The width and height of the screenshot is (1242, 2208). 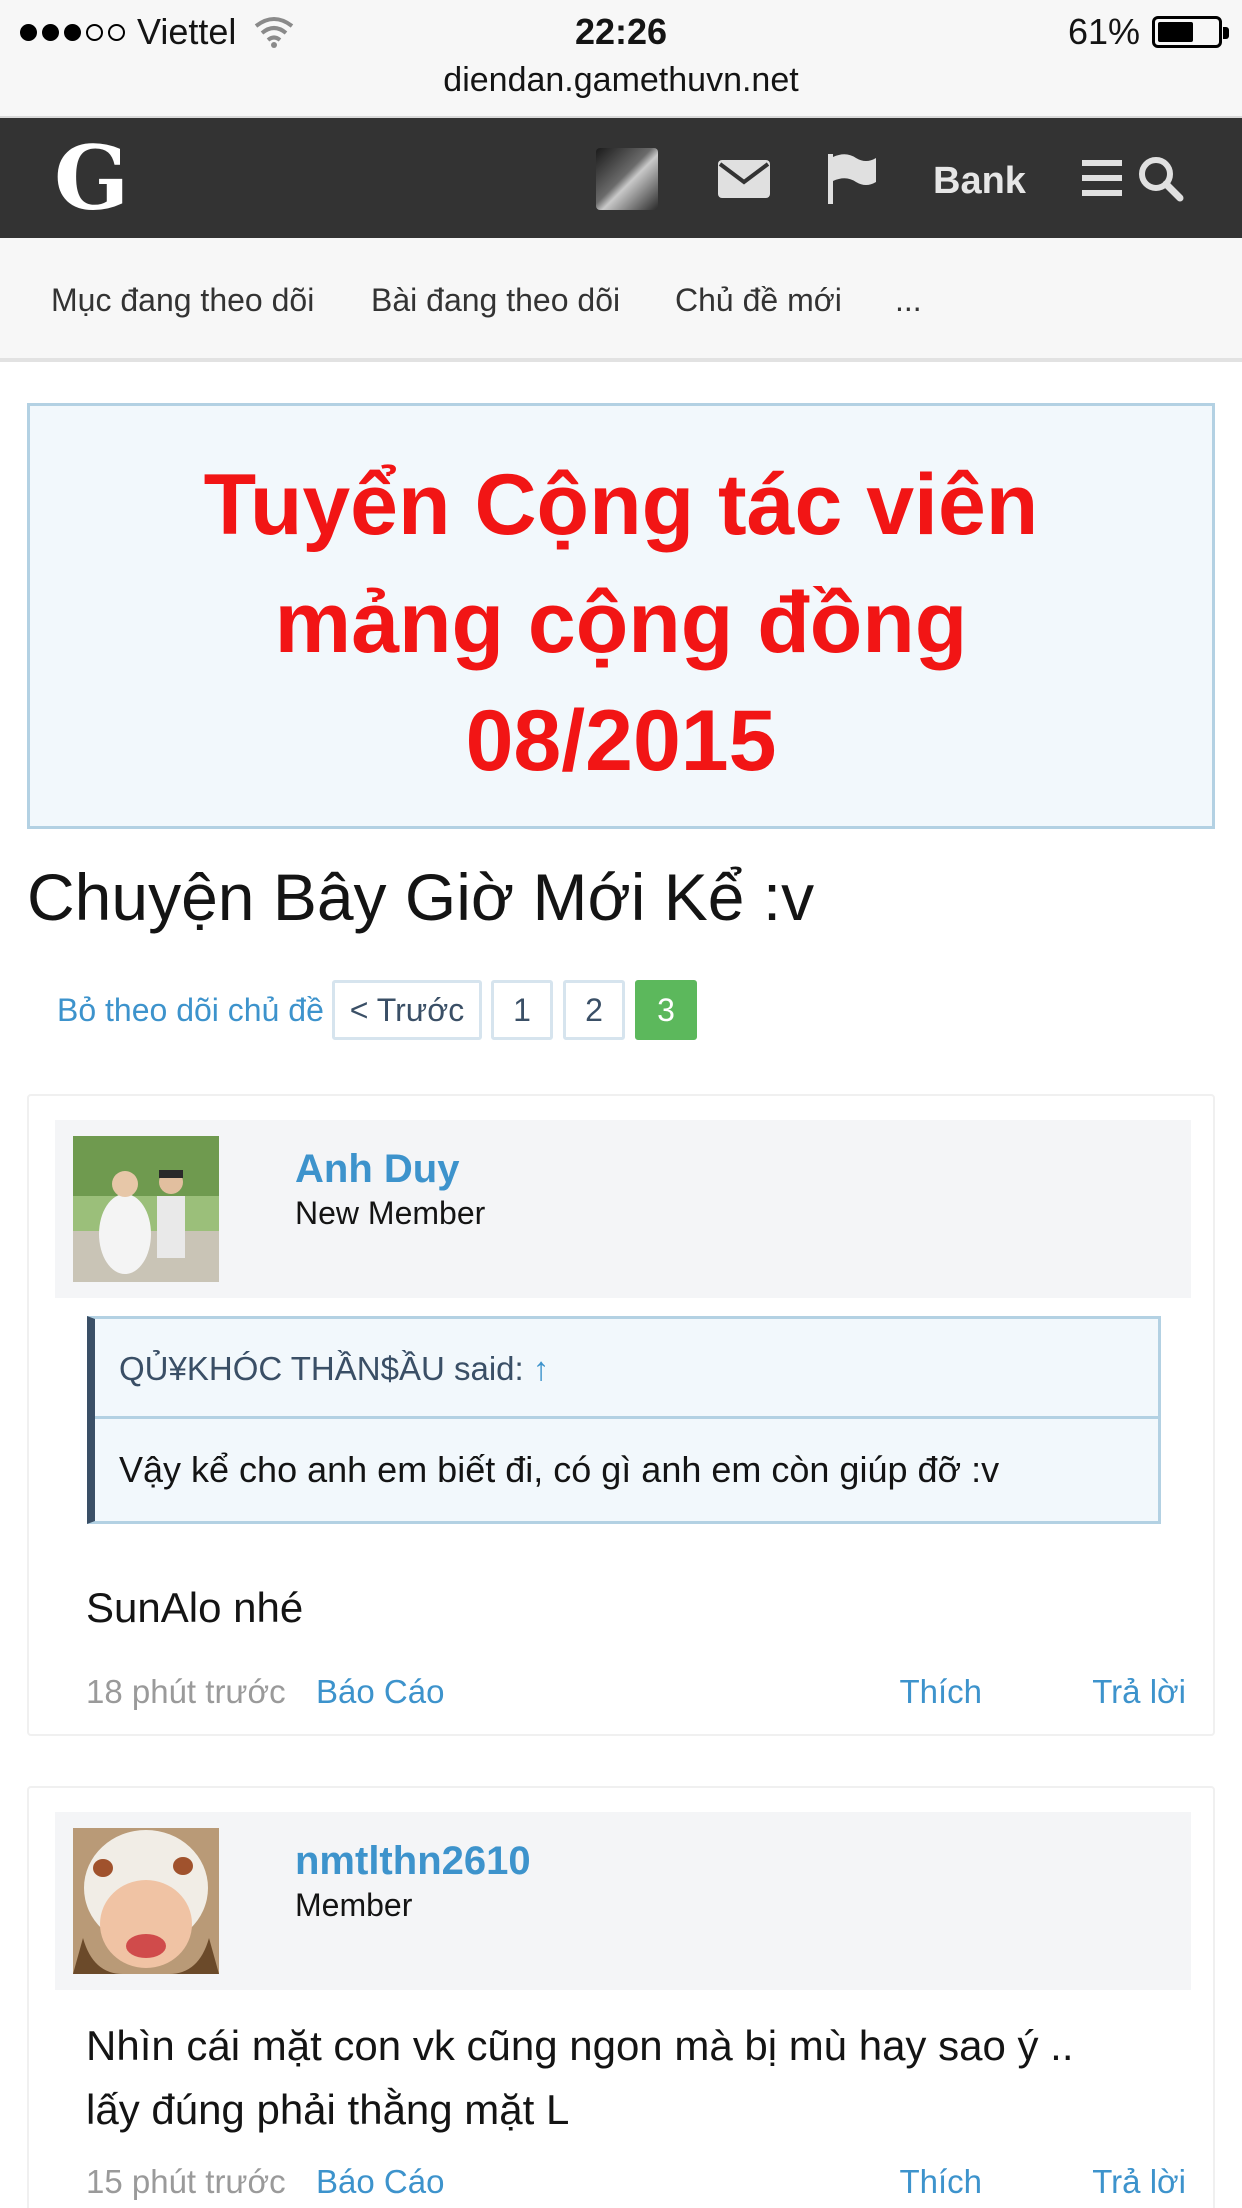 I want to click on pagination-prev-button: < Trước, so click(x=407, y=1010).